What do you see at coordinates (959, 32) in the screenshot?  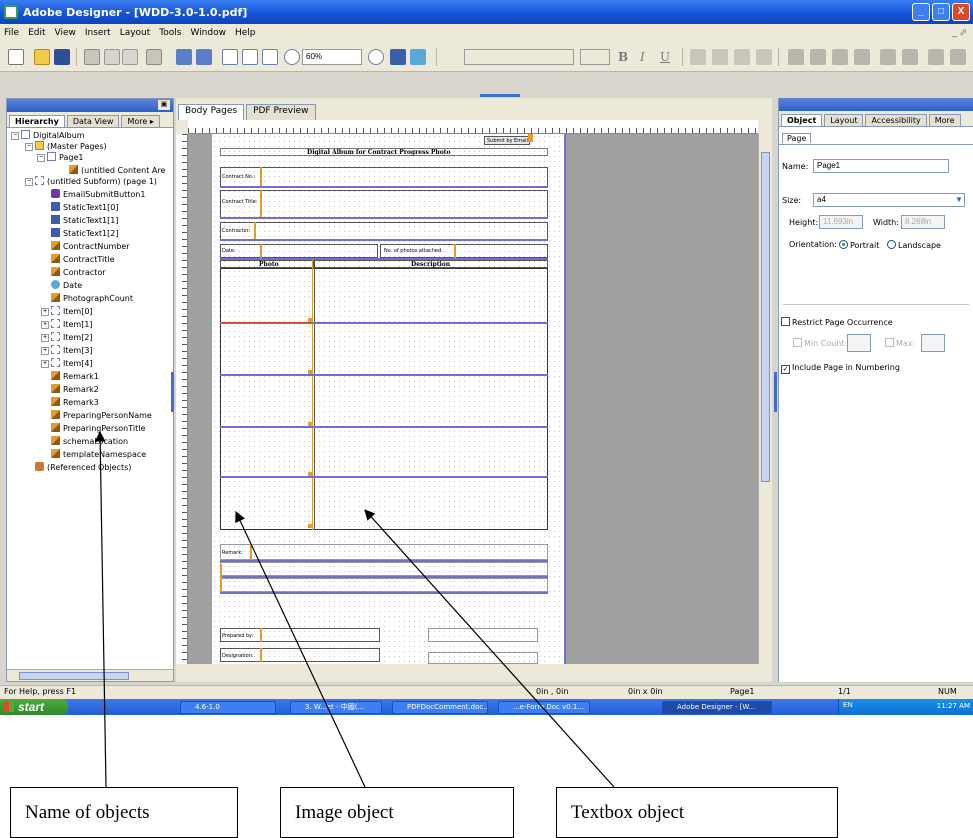 I see `mdi-controls: _ ⬀` at bounding box center [959, 32].